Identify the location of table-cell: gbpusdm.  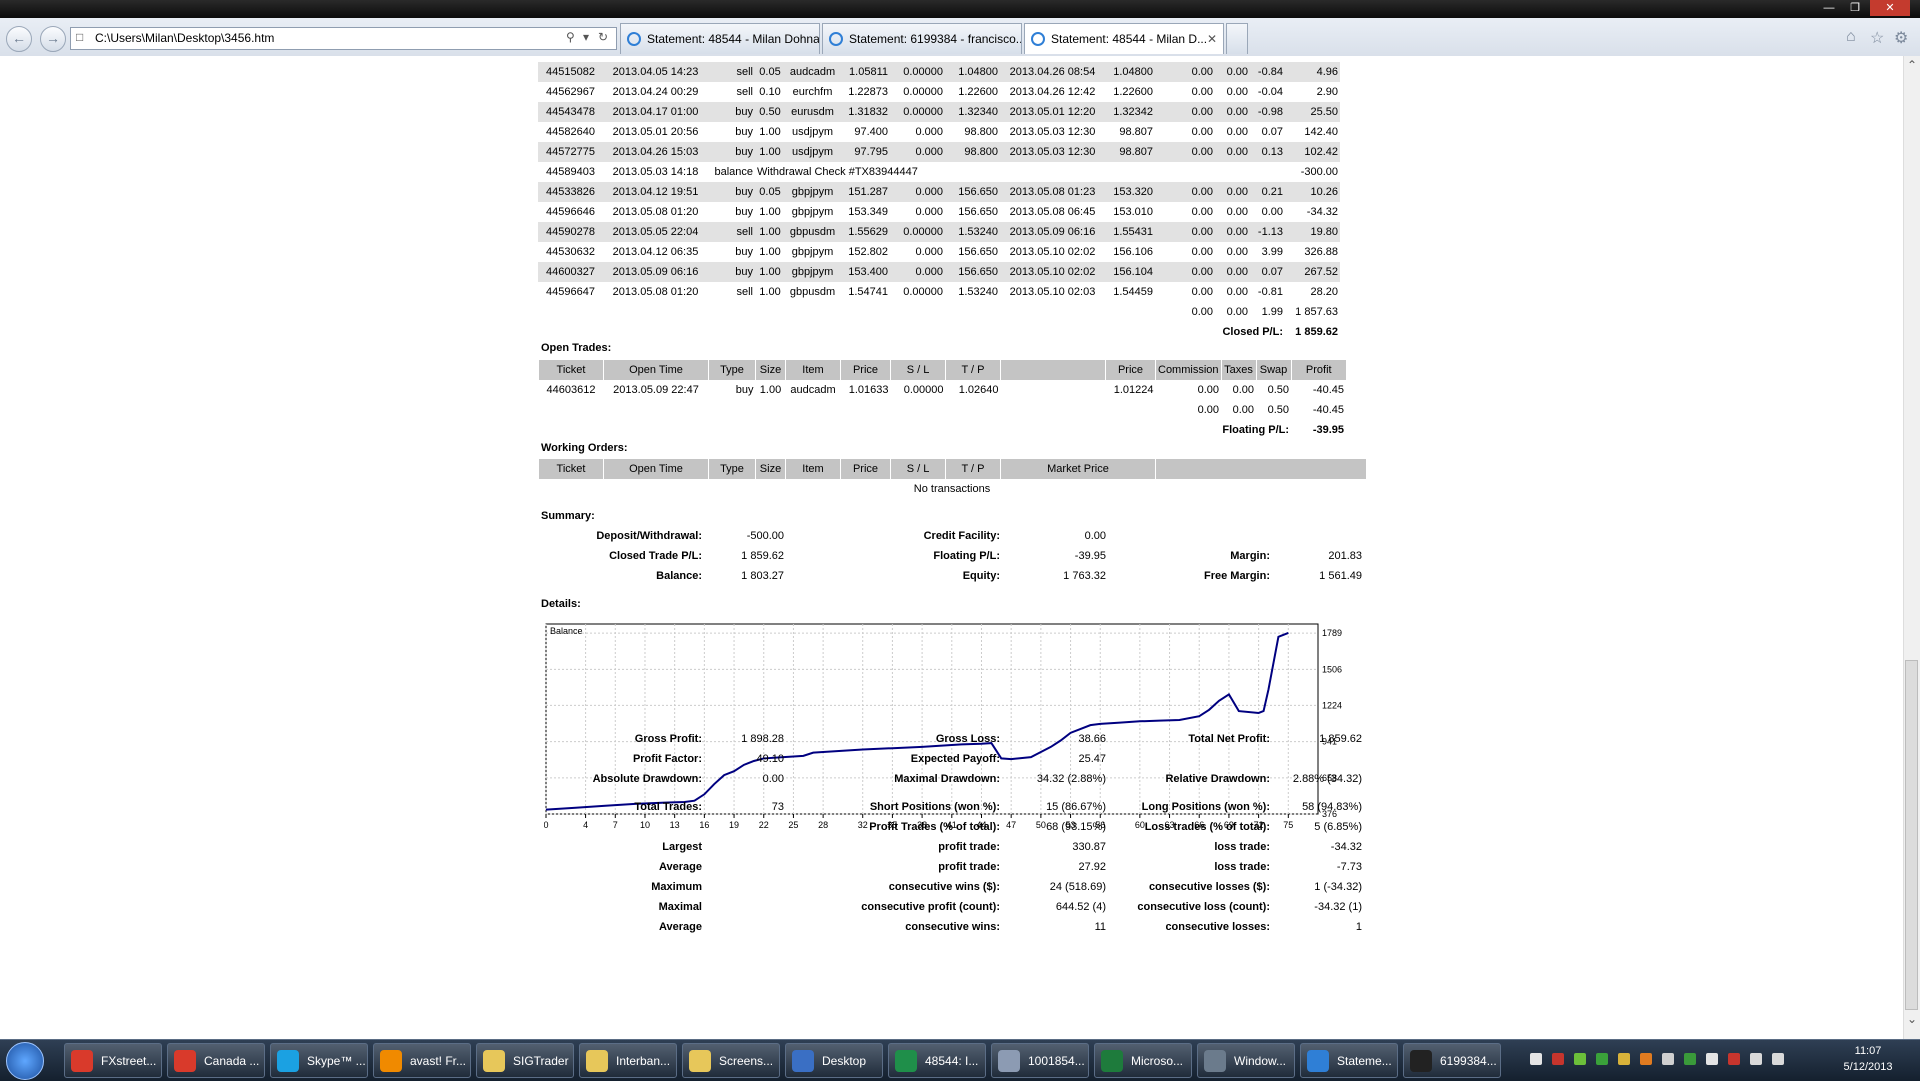
(812, 232).